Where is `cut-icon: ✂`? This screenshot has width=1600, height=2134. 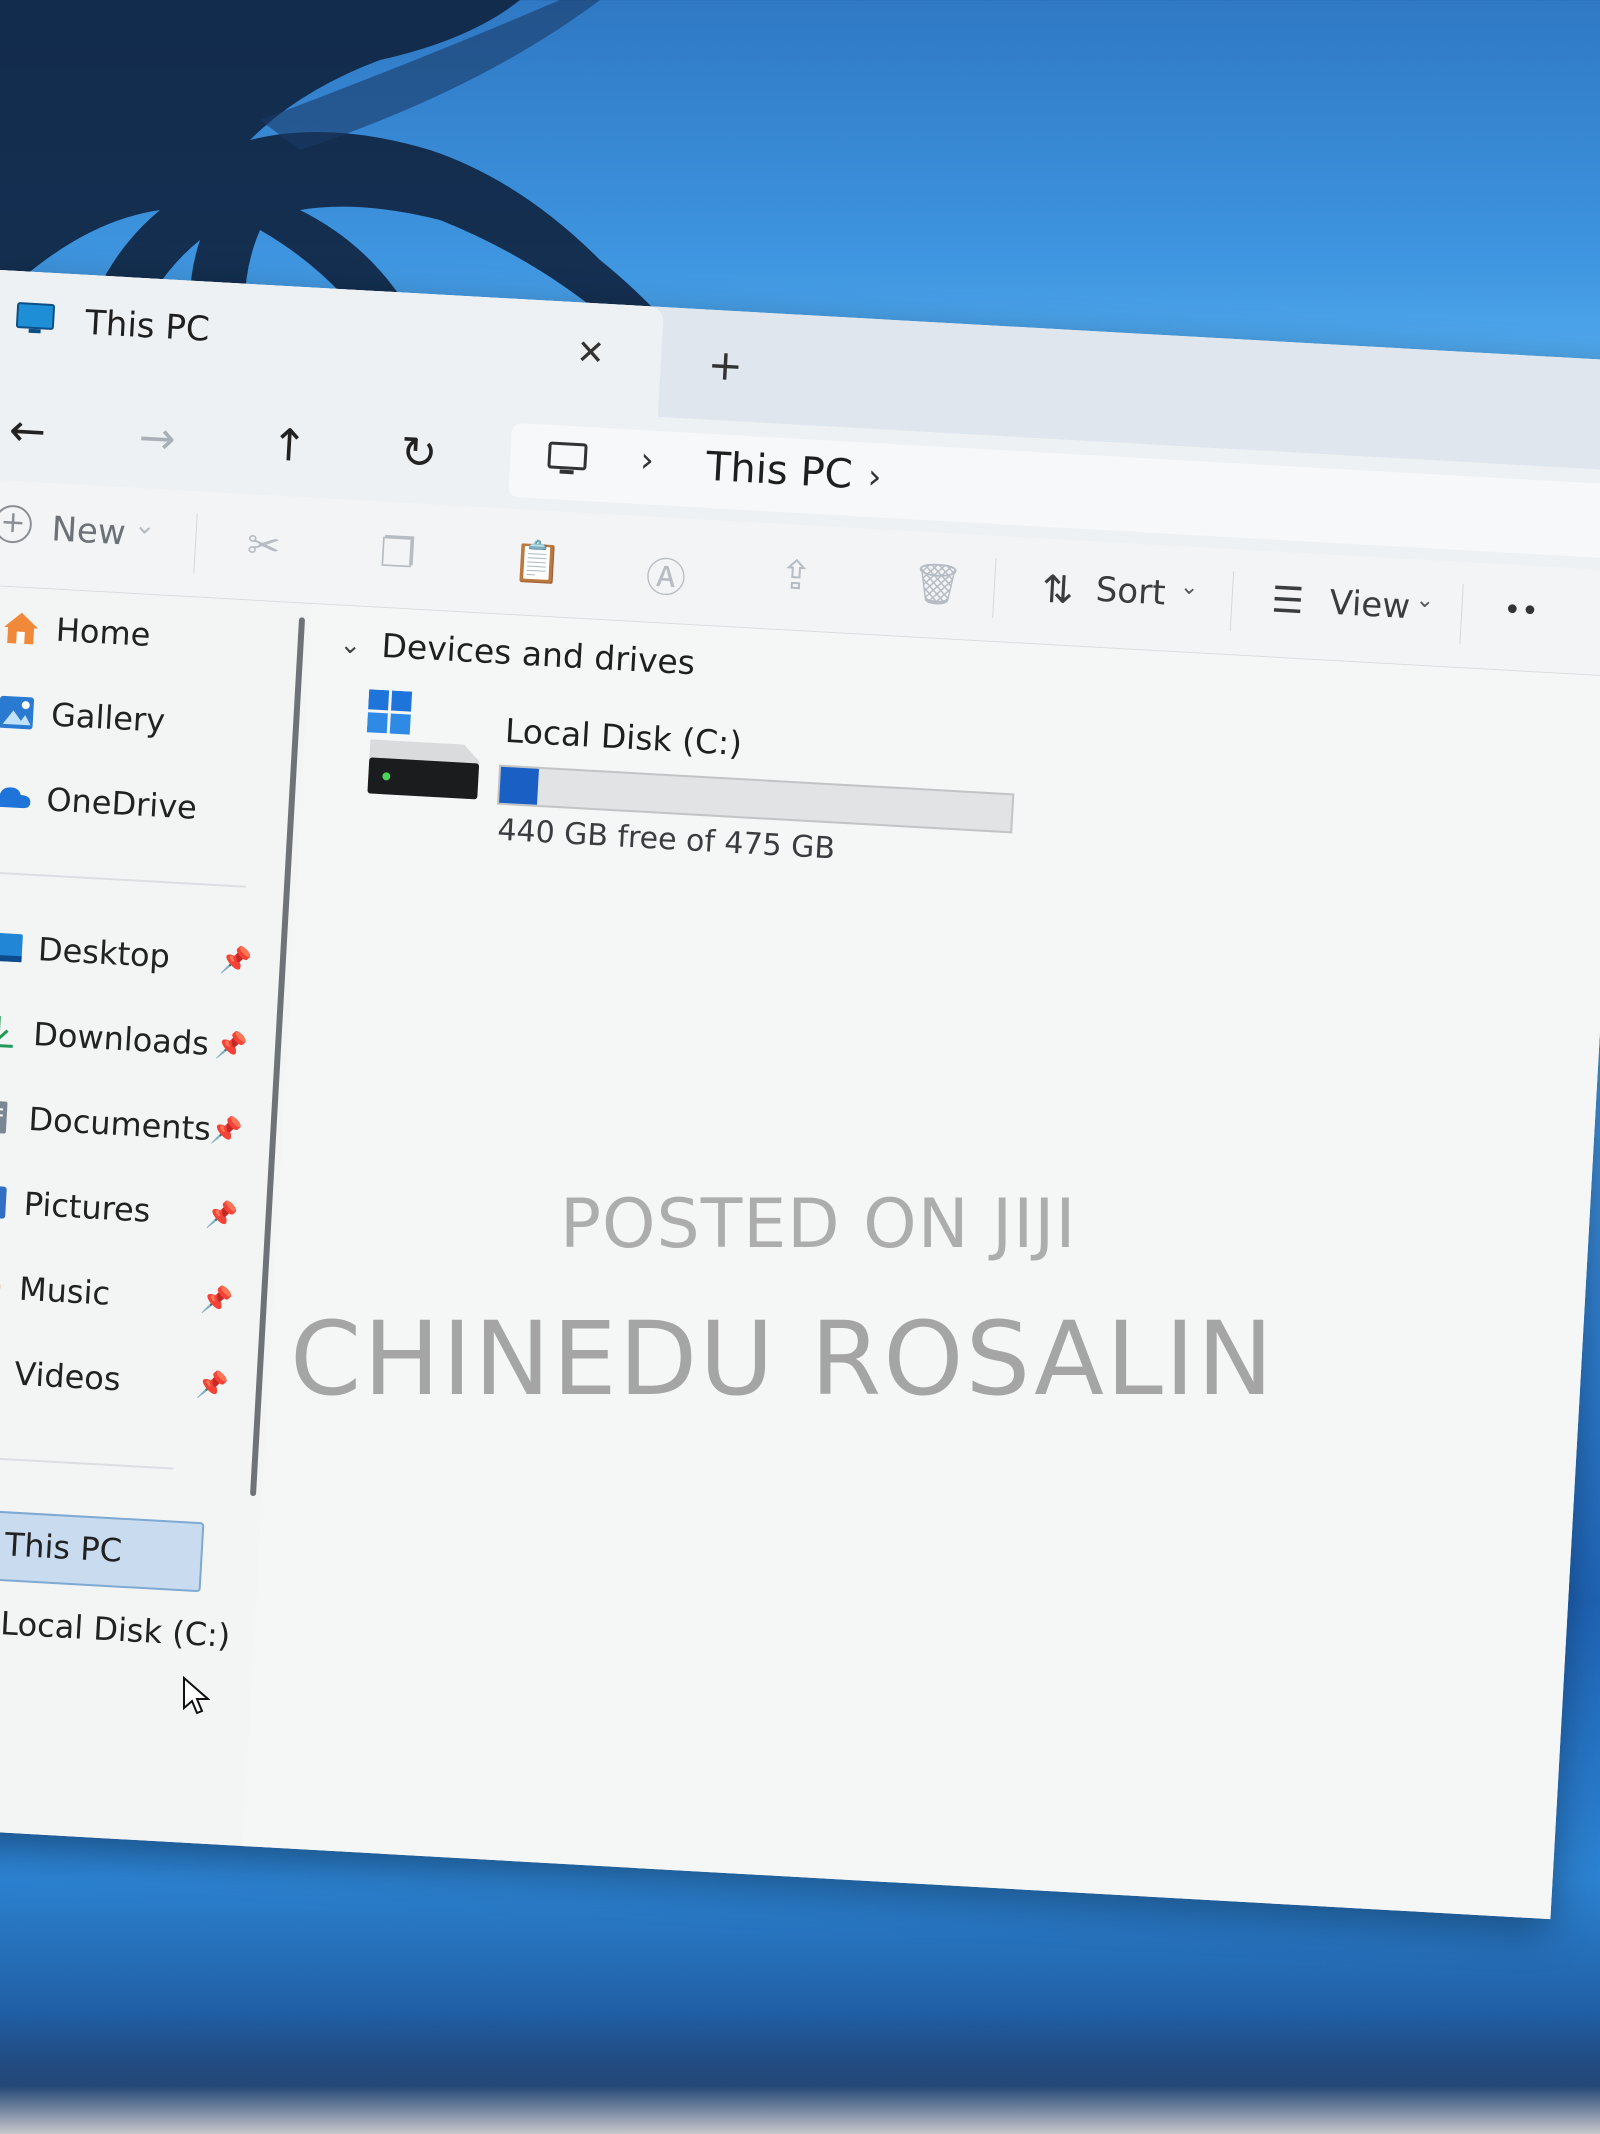 cut-icon: ✂ is located at coordinates (264, 546).